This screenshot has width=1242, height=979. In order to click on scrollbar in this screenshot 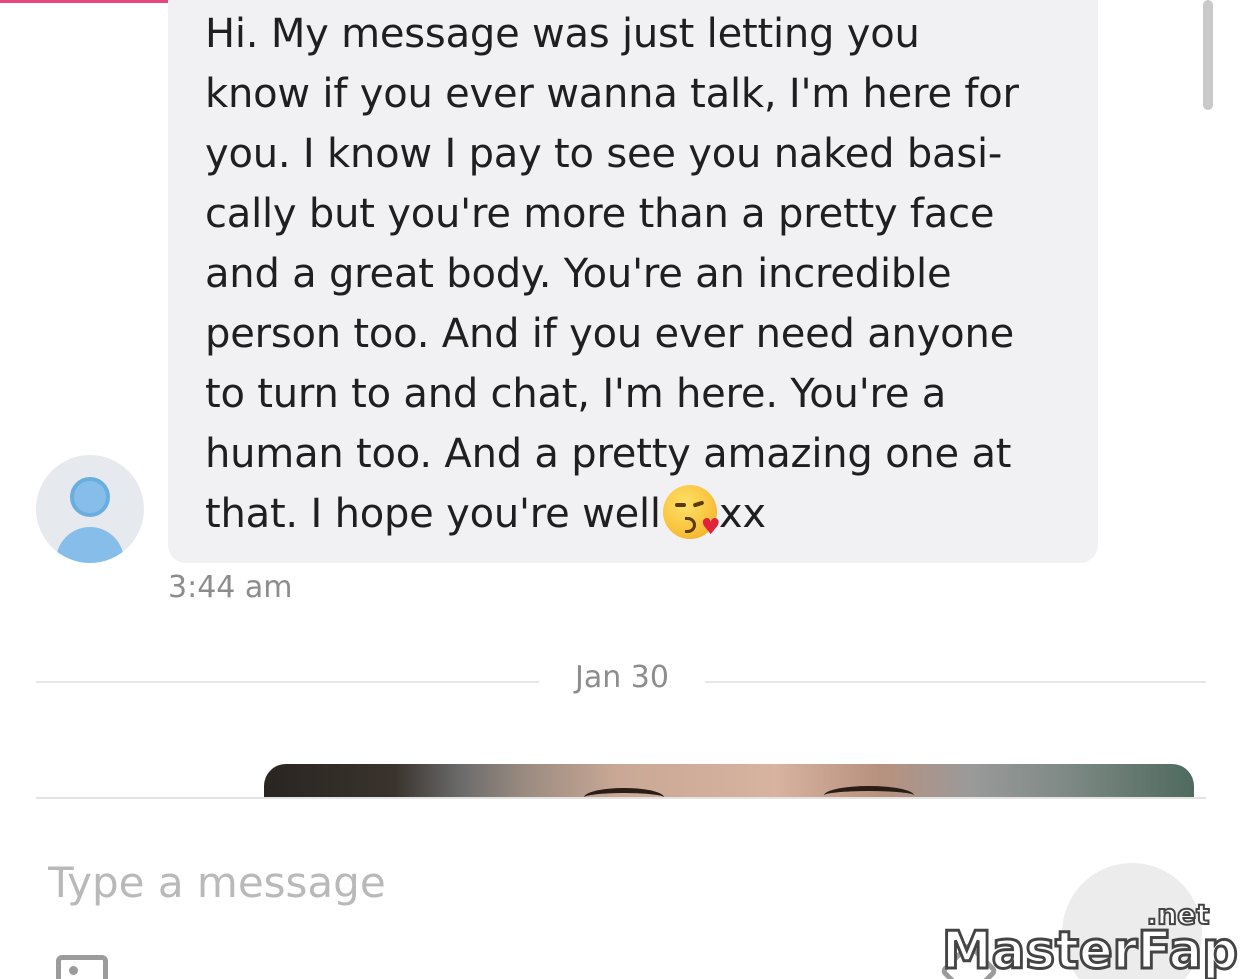, I will do `click(1208, 55)`.